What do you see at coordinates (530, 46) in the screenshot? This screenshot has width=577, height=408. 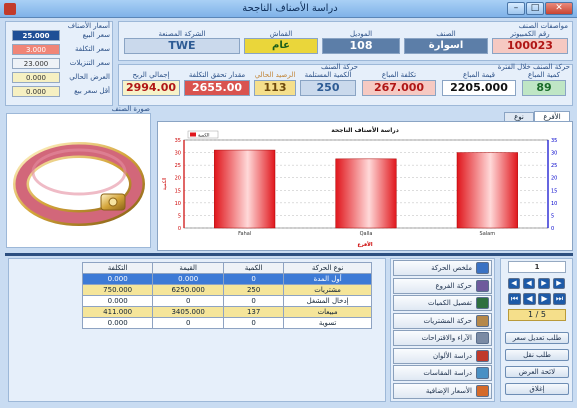 I see `computer-no-field: 100023` at bounding box center [530, 46].